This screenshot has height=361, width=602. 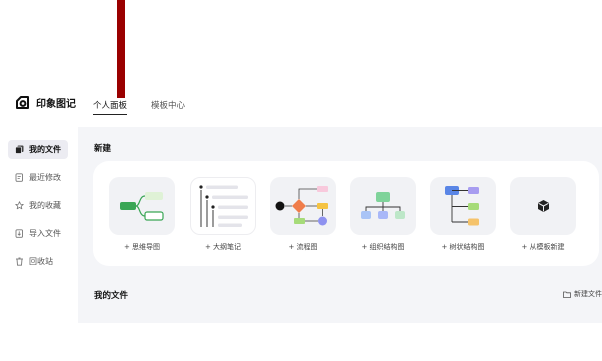 I want to click on sidebar-item-label: 我的文件, so click(x=45, y=149).